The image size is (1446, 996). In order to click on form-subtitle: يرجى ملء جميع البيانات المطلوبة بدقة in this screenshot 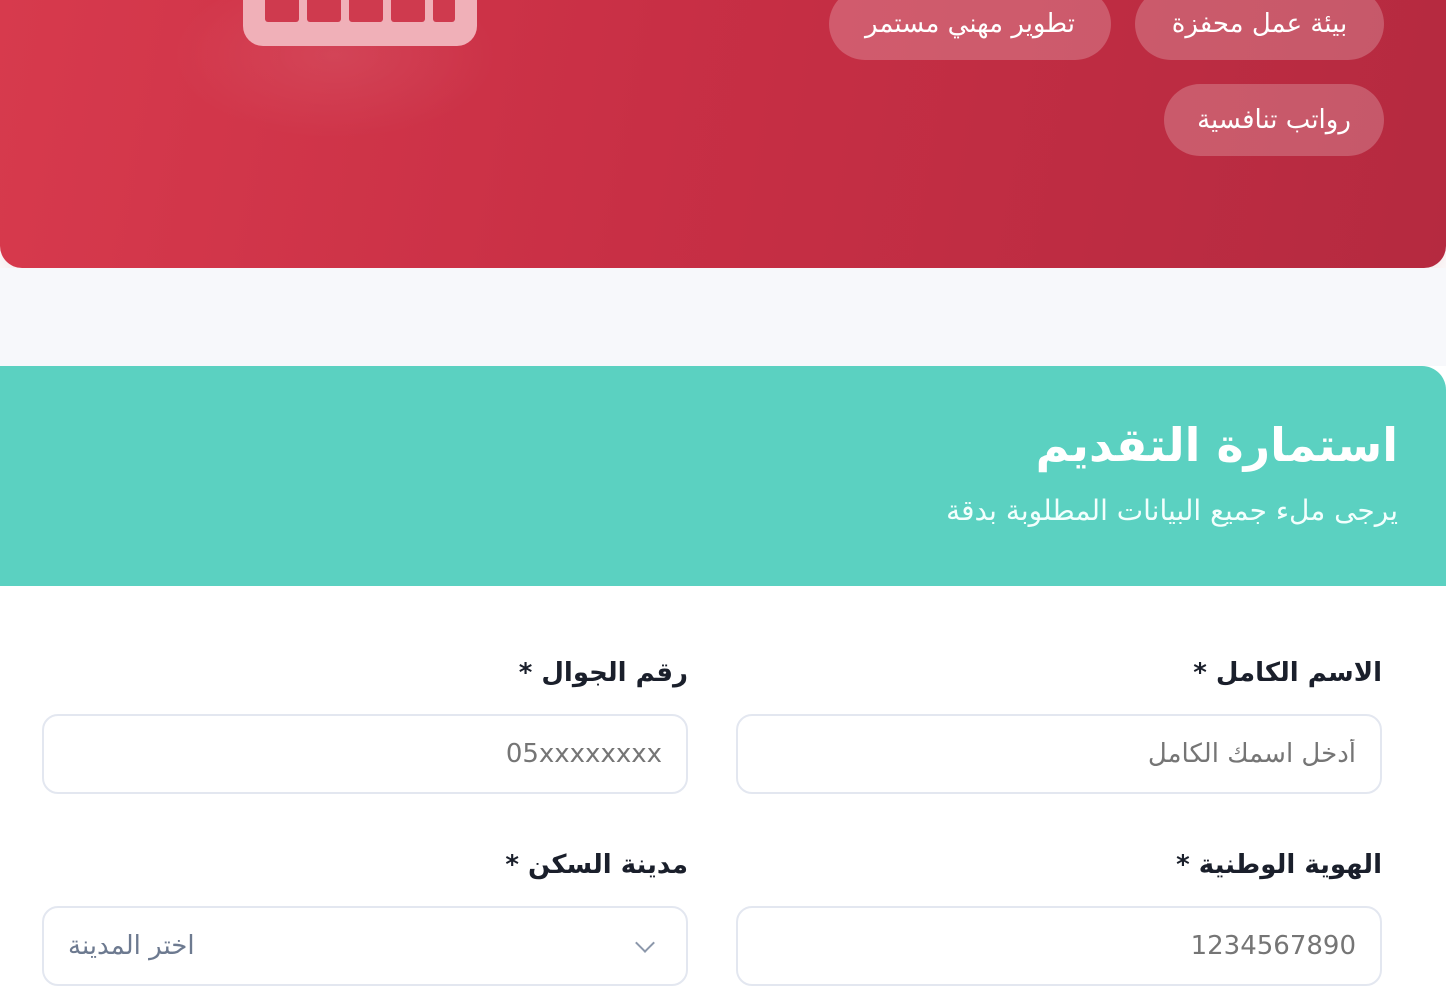, I will do `click(1172, 510)`.